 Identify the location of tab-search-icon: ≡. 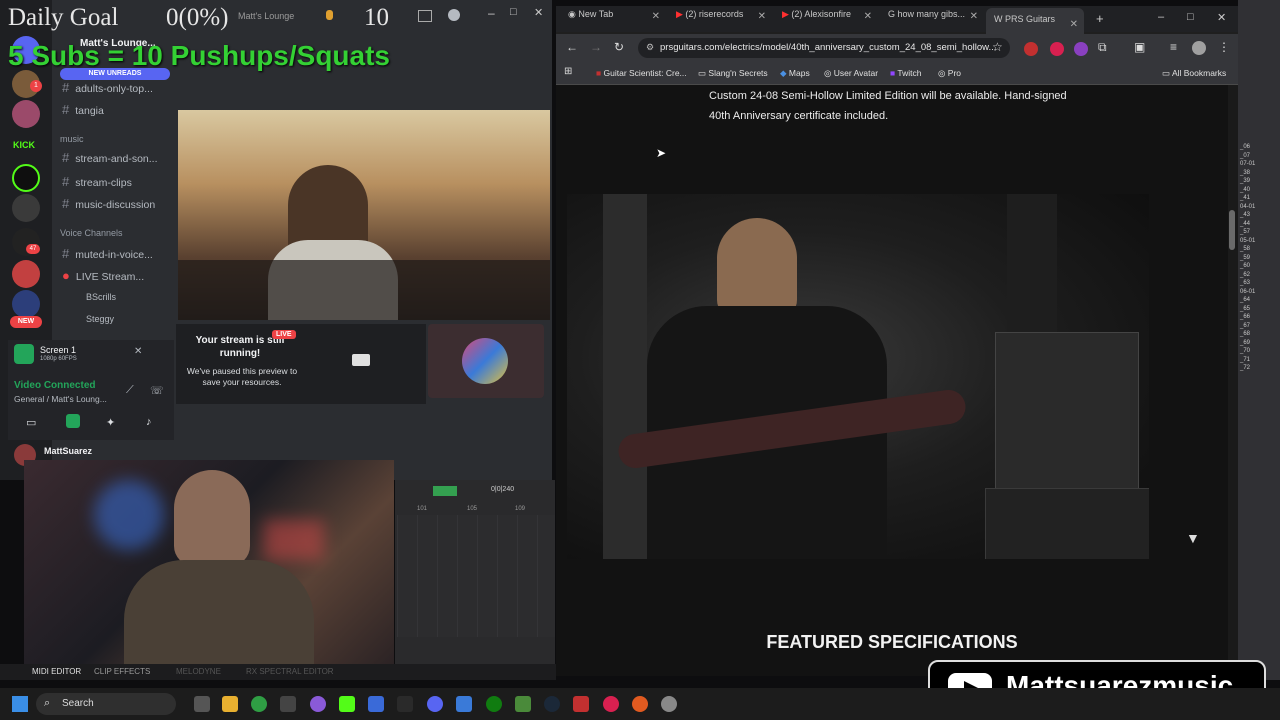
(1173, 47).